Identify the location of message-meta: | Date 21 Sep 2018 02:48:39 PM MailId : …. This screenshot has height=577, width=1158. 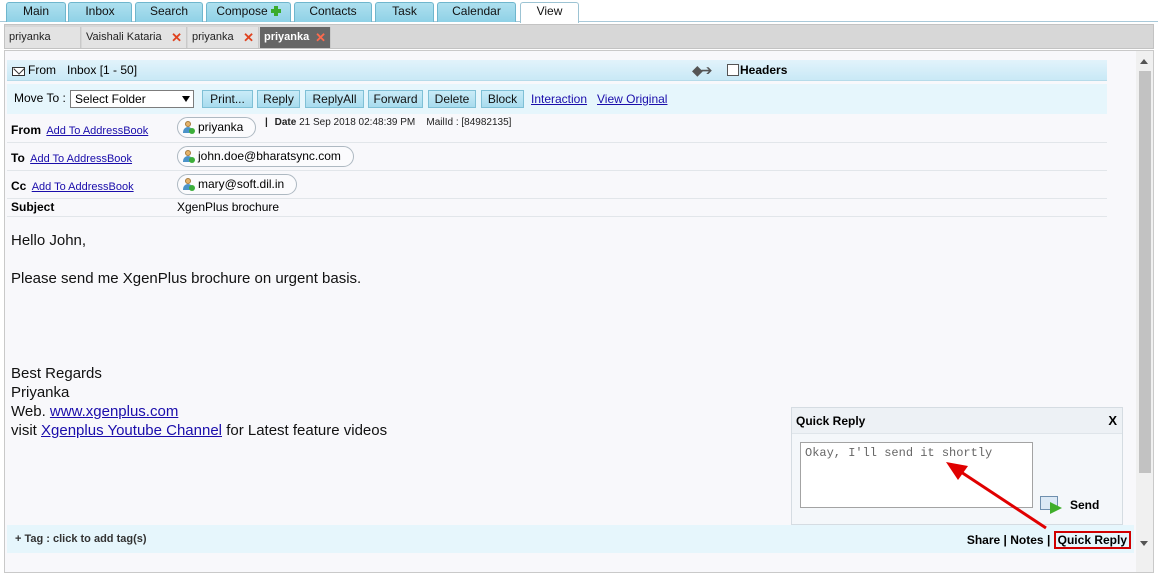
(388, 122).